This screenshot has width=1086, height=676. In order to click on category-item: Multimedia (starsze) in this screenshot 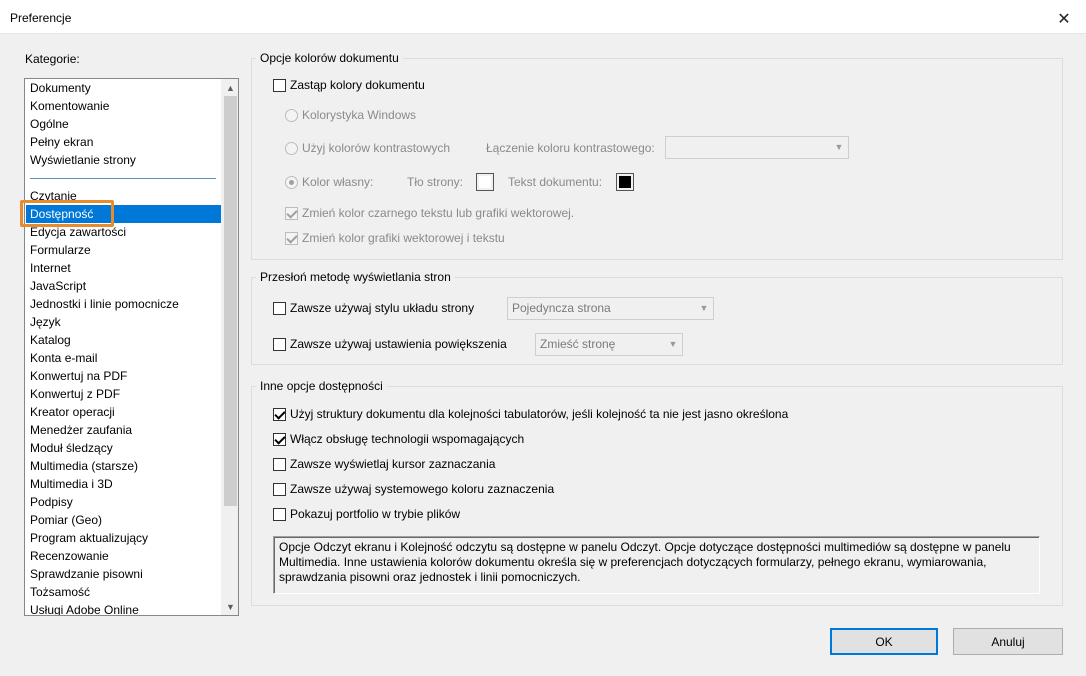, I will do `click(123, 466)`.